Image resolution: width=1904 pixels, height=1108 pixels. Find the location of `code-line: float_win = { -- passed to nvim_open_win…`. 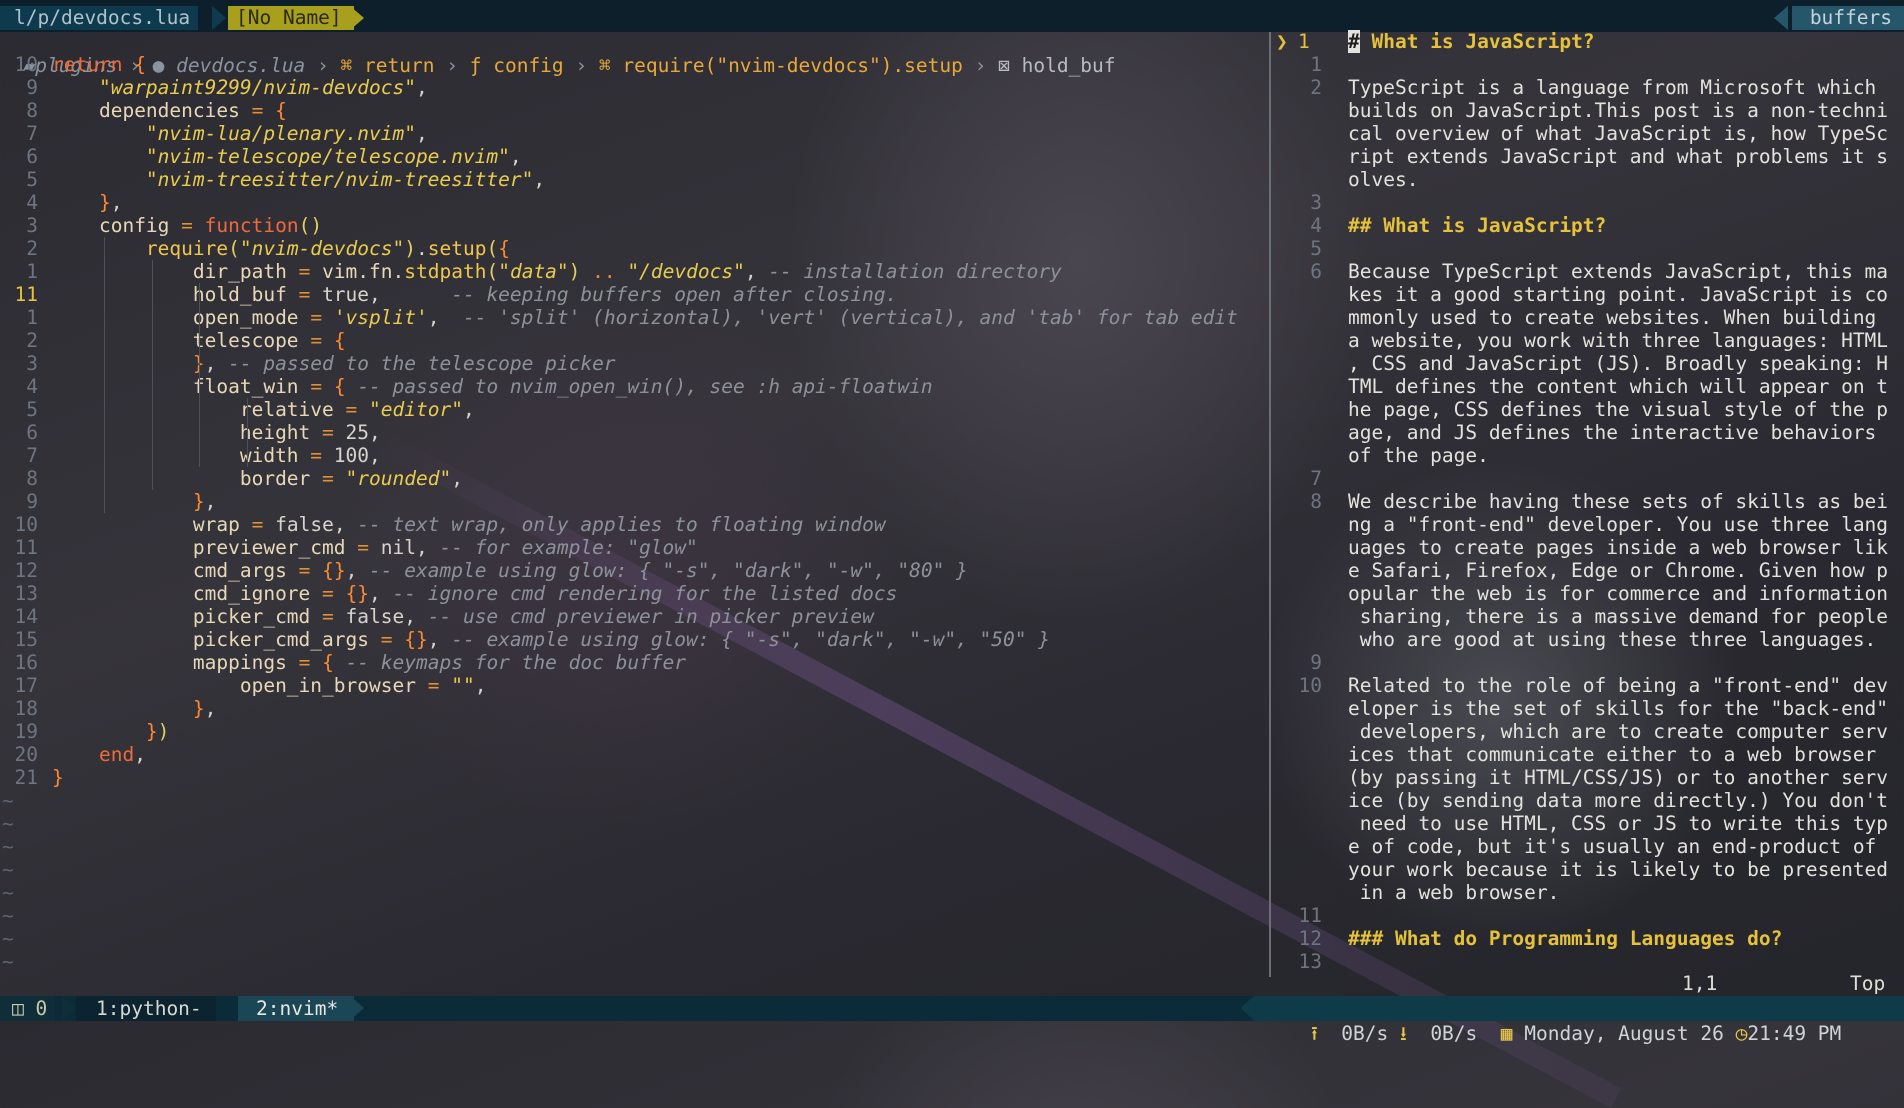

code-line: float_win = { -- passed to nvim_open_win… is located at coordinates (492, 386).